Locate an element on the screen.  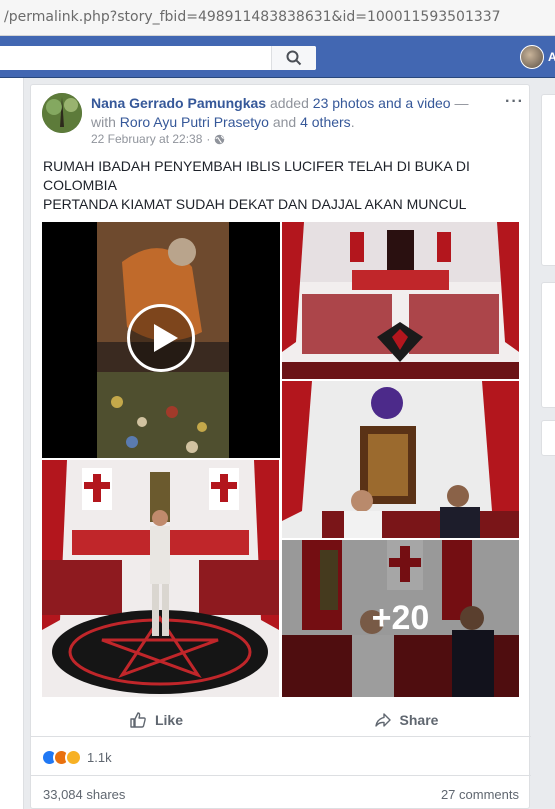
period-text: . is located at coordinates (352, 122).